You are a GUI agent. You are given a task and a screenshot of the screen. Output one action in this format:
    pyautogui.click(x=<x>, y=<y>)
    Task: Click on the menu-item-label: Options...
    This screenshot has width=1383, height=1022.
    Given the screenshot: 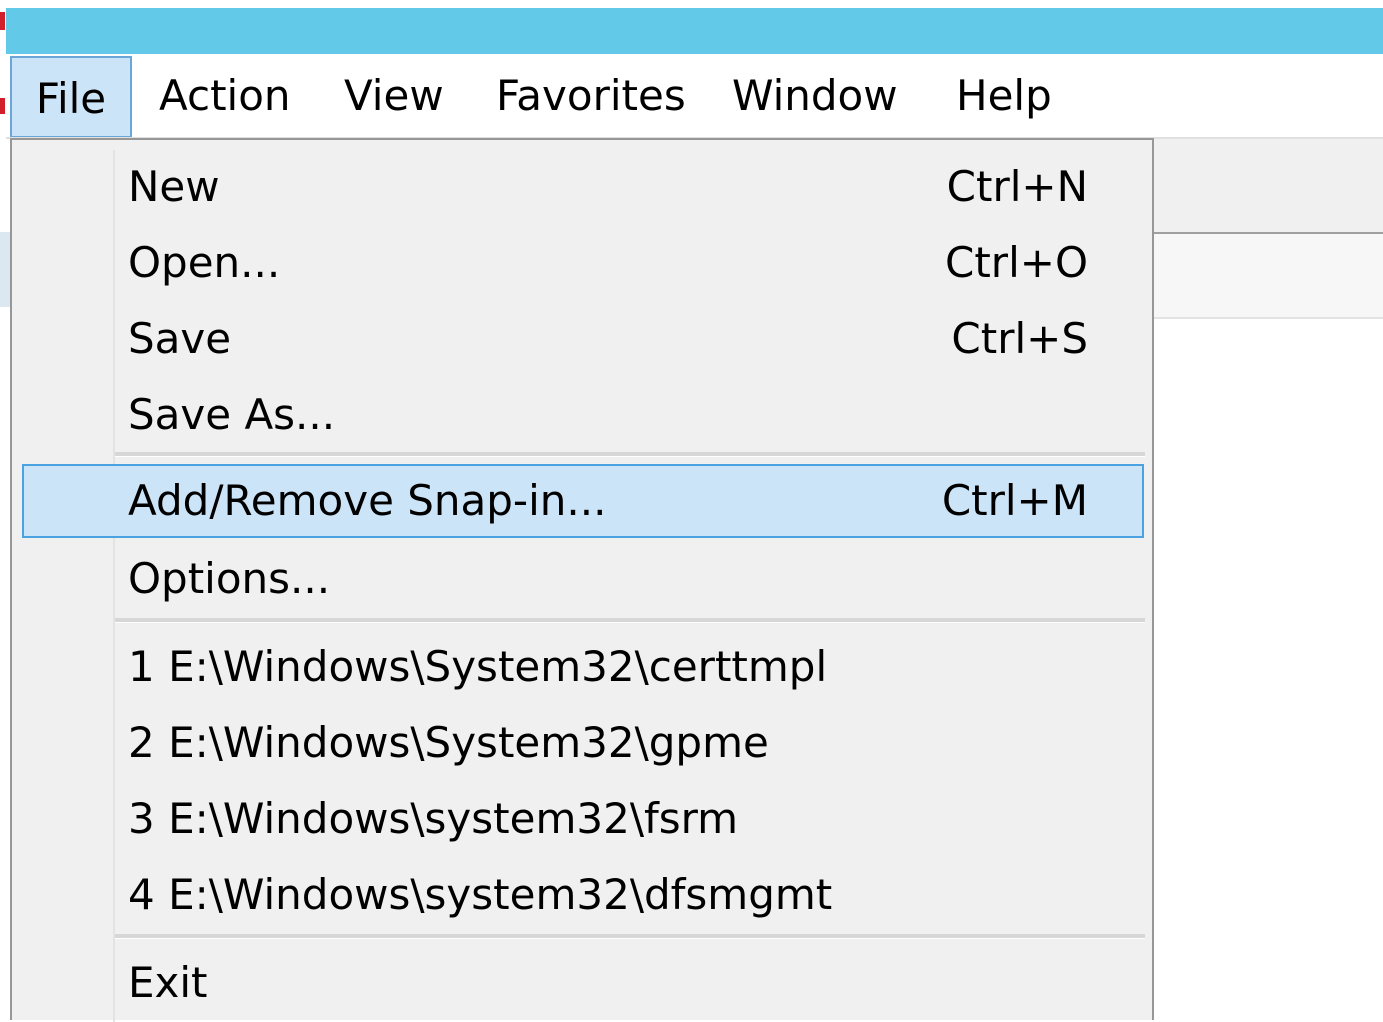 What is the action you would take?
    pyautogui.click(x=229, y=578)
    